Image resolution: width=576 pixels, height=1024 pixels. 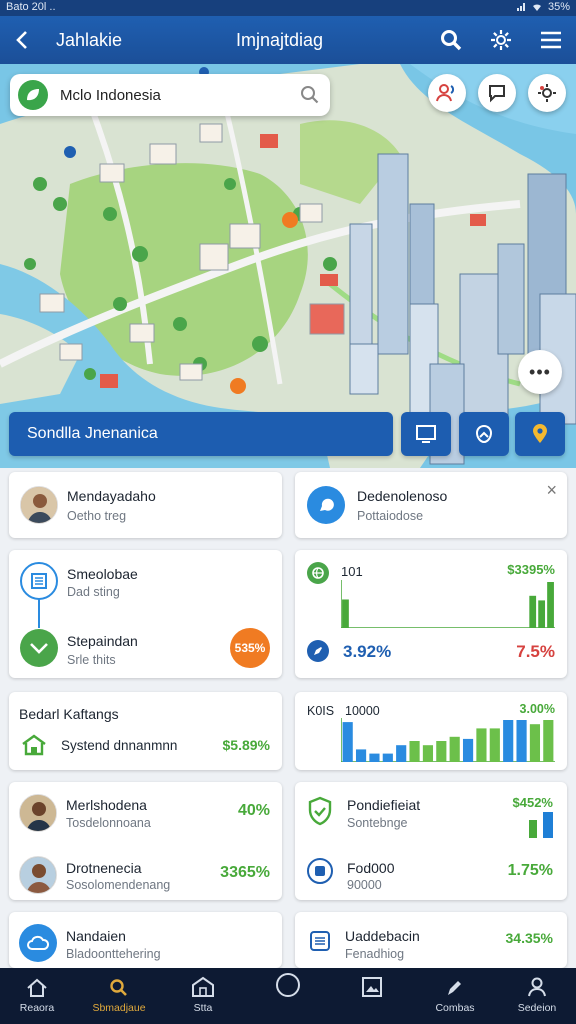 What do you see at coordinates (145, 505) in the screenshot?
I see `profile-card: Mendayadaho Oetho treg` at bounding box center [145, 505].